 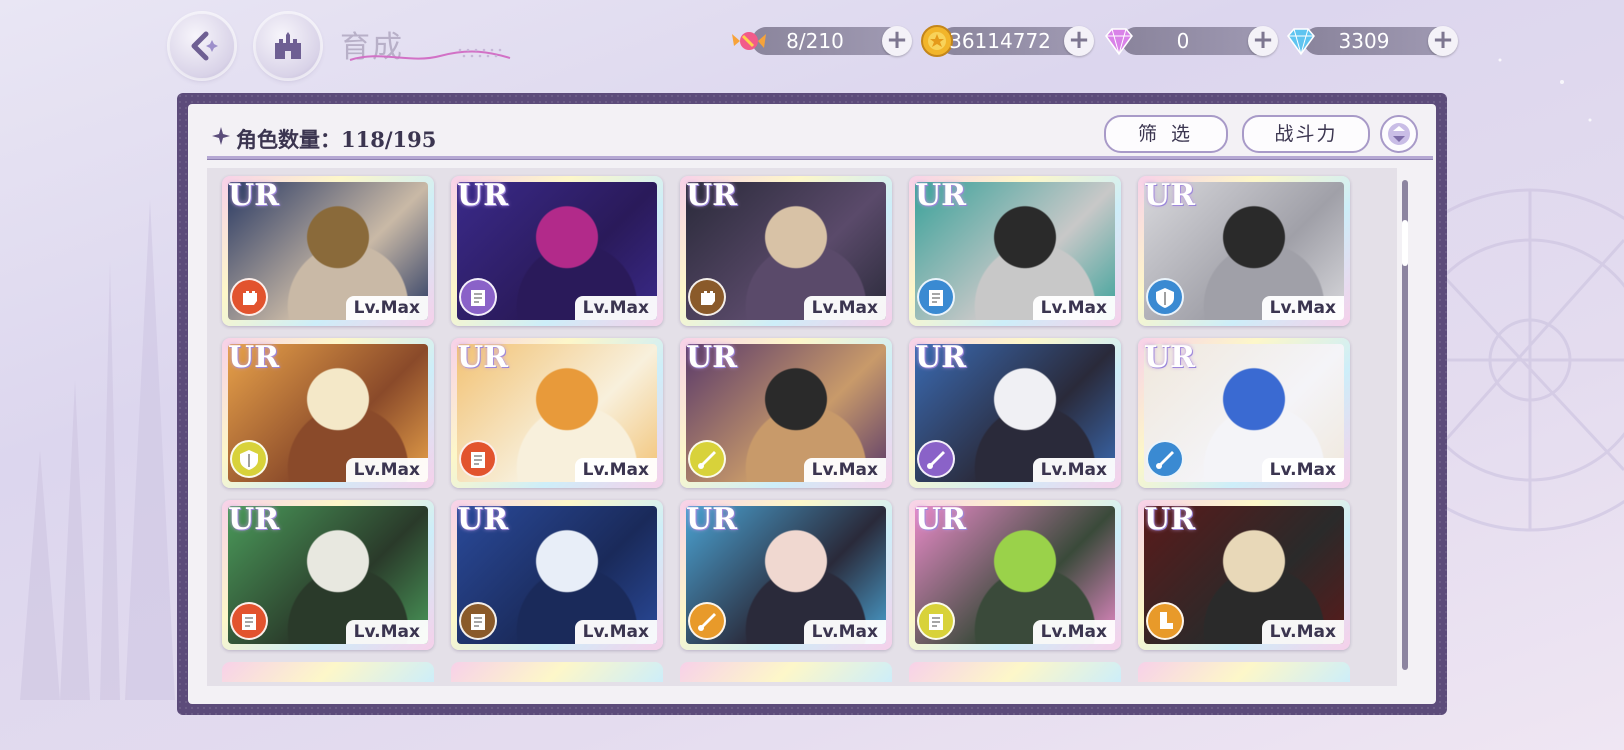 I want to click on castle-icon, so click(x=288, y=45).